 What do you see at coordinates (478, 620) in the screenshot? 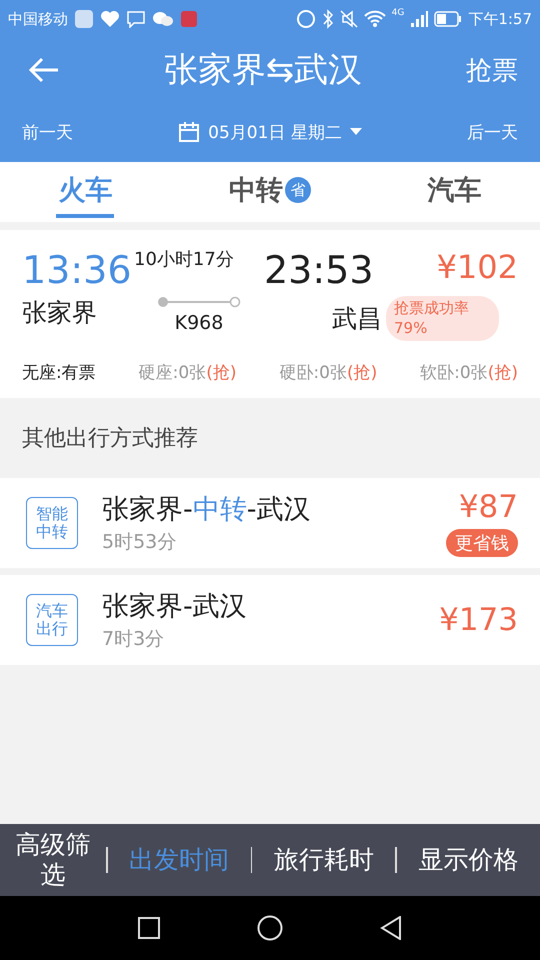
I see `option-price: ¥173` at bounding box center [478, 620].